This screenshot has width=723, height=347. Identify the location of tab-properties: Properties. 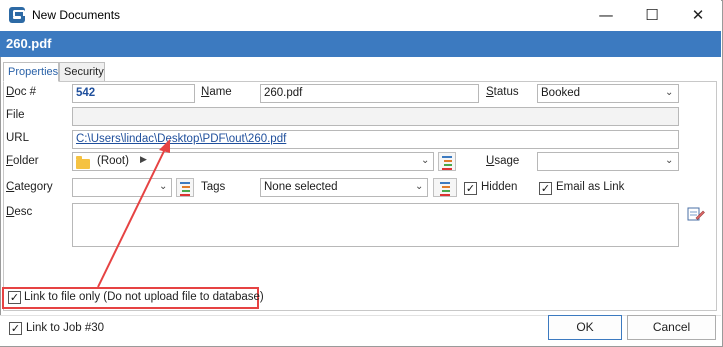
(31, 72).